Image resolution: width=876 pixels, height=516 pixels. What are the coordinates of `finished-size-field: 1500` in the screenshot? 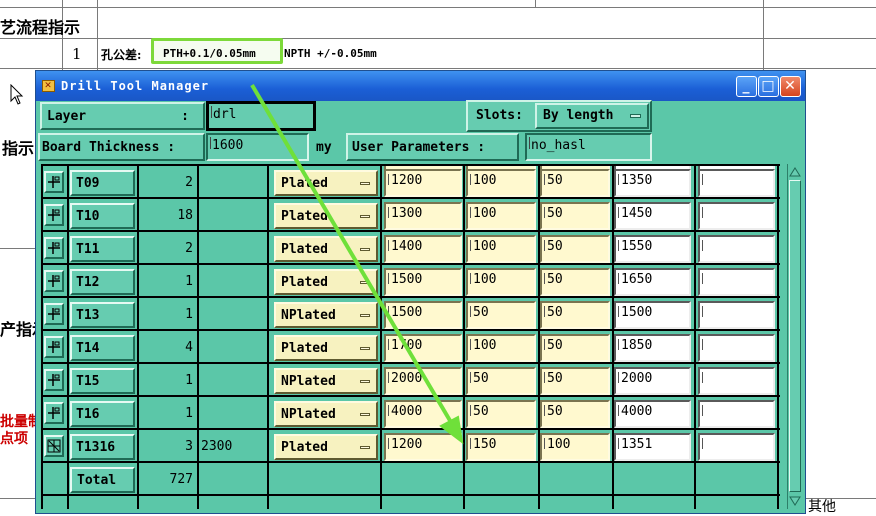 It's located at (652, 315).